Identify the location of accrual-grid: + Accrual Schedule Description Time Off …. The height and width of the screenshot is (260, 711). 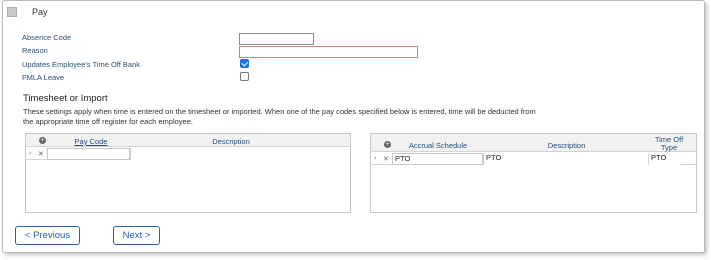
(533, 173).